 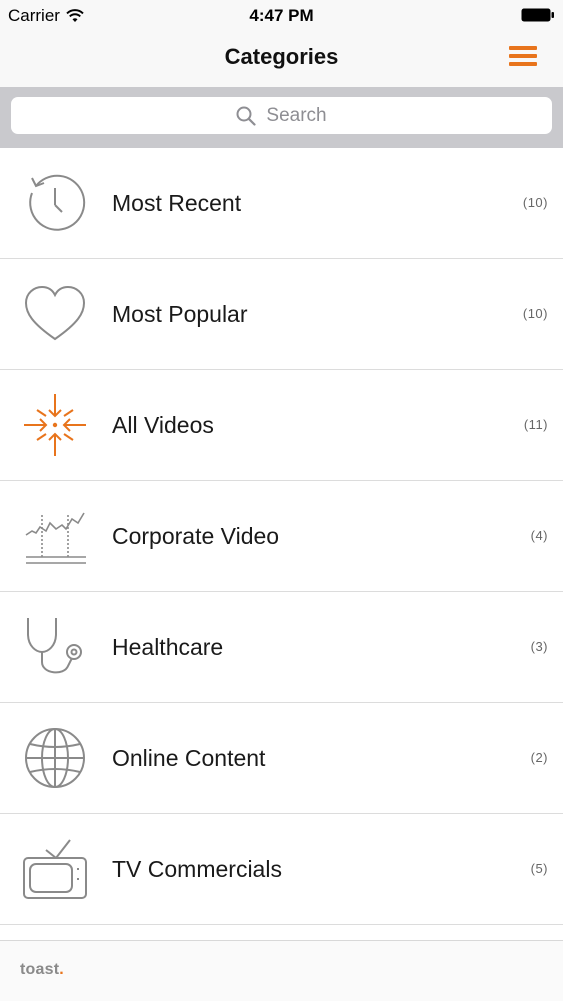 I want to click on category-label: Most Recent, so click(x=177, y=203).